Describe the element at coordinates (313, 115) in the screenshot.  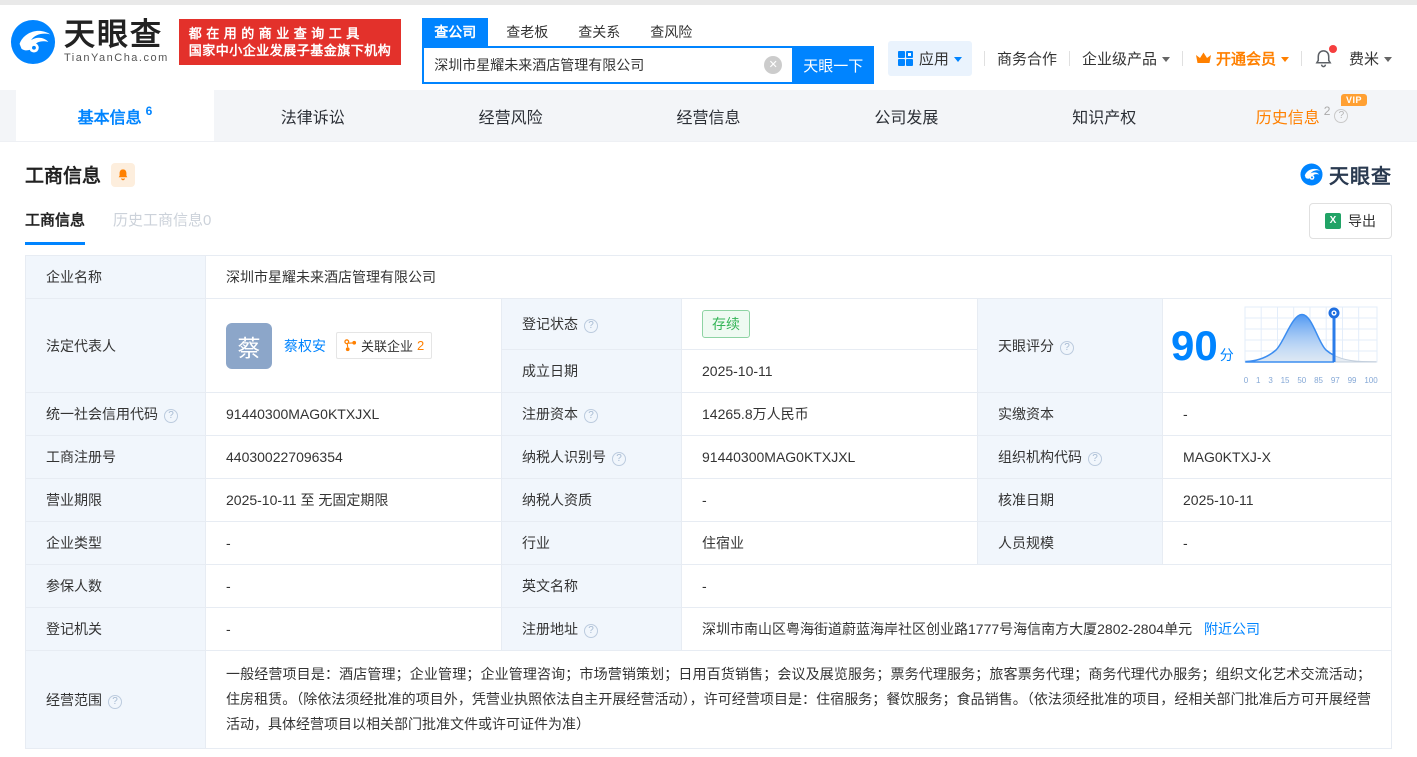
I see `tab-legal-litigation: 法律诉讼` at that location.